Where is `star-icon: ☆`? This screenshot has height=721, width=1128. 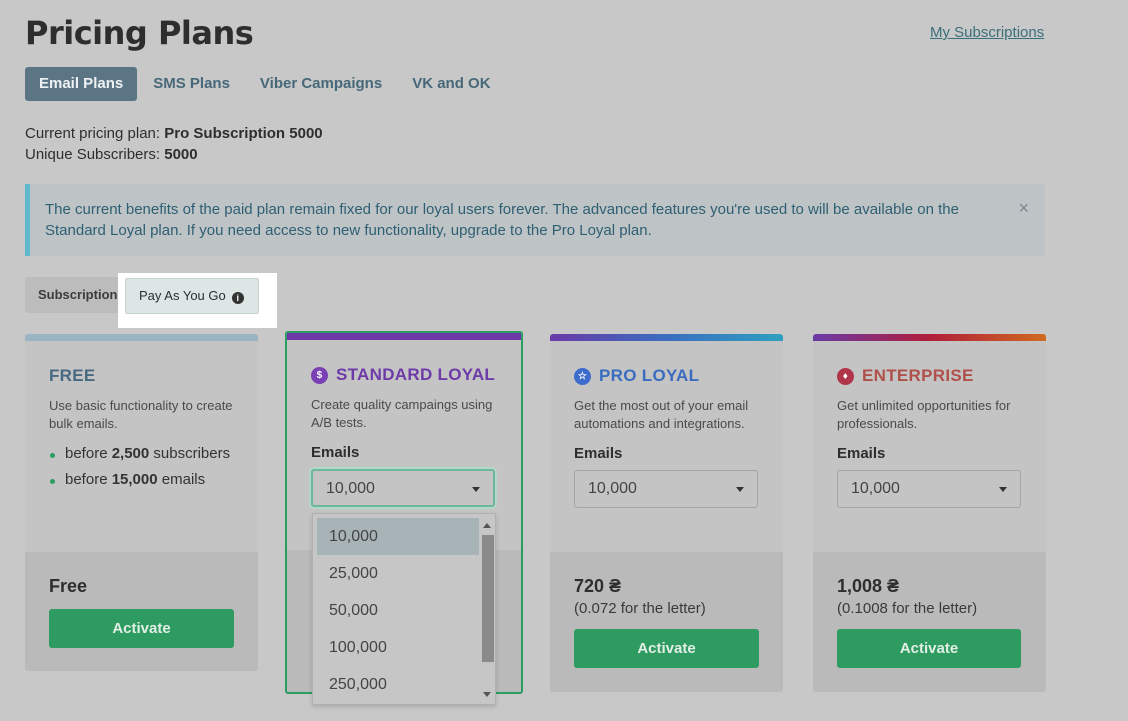
star-icon: ☆ is located at coordinates (582, 376).